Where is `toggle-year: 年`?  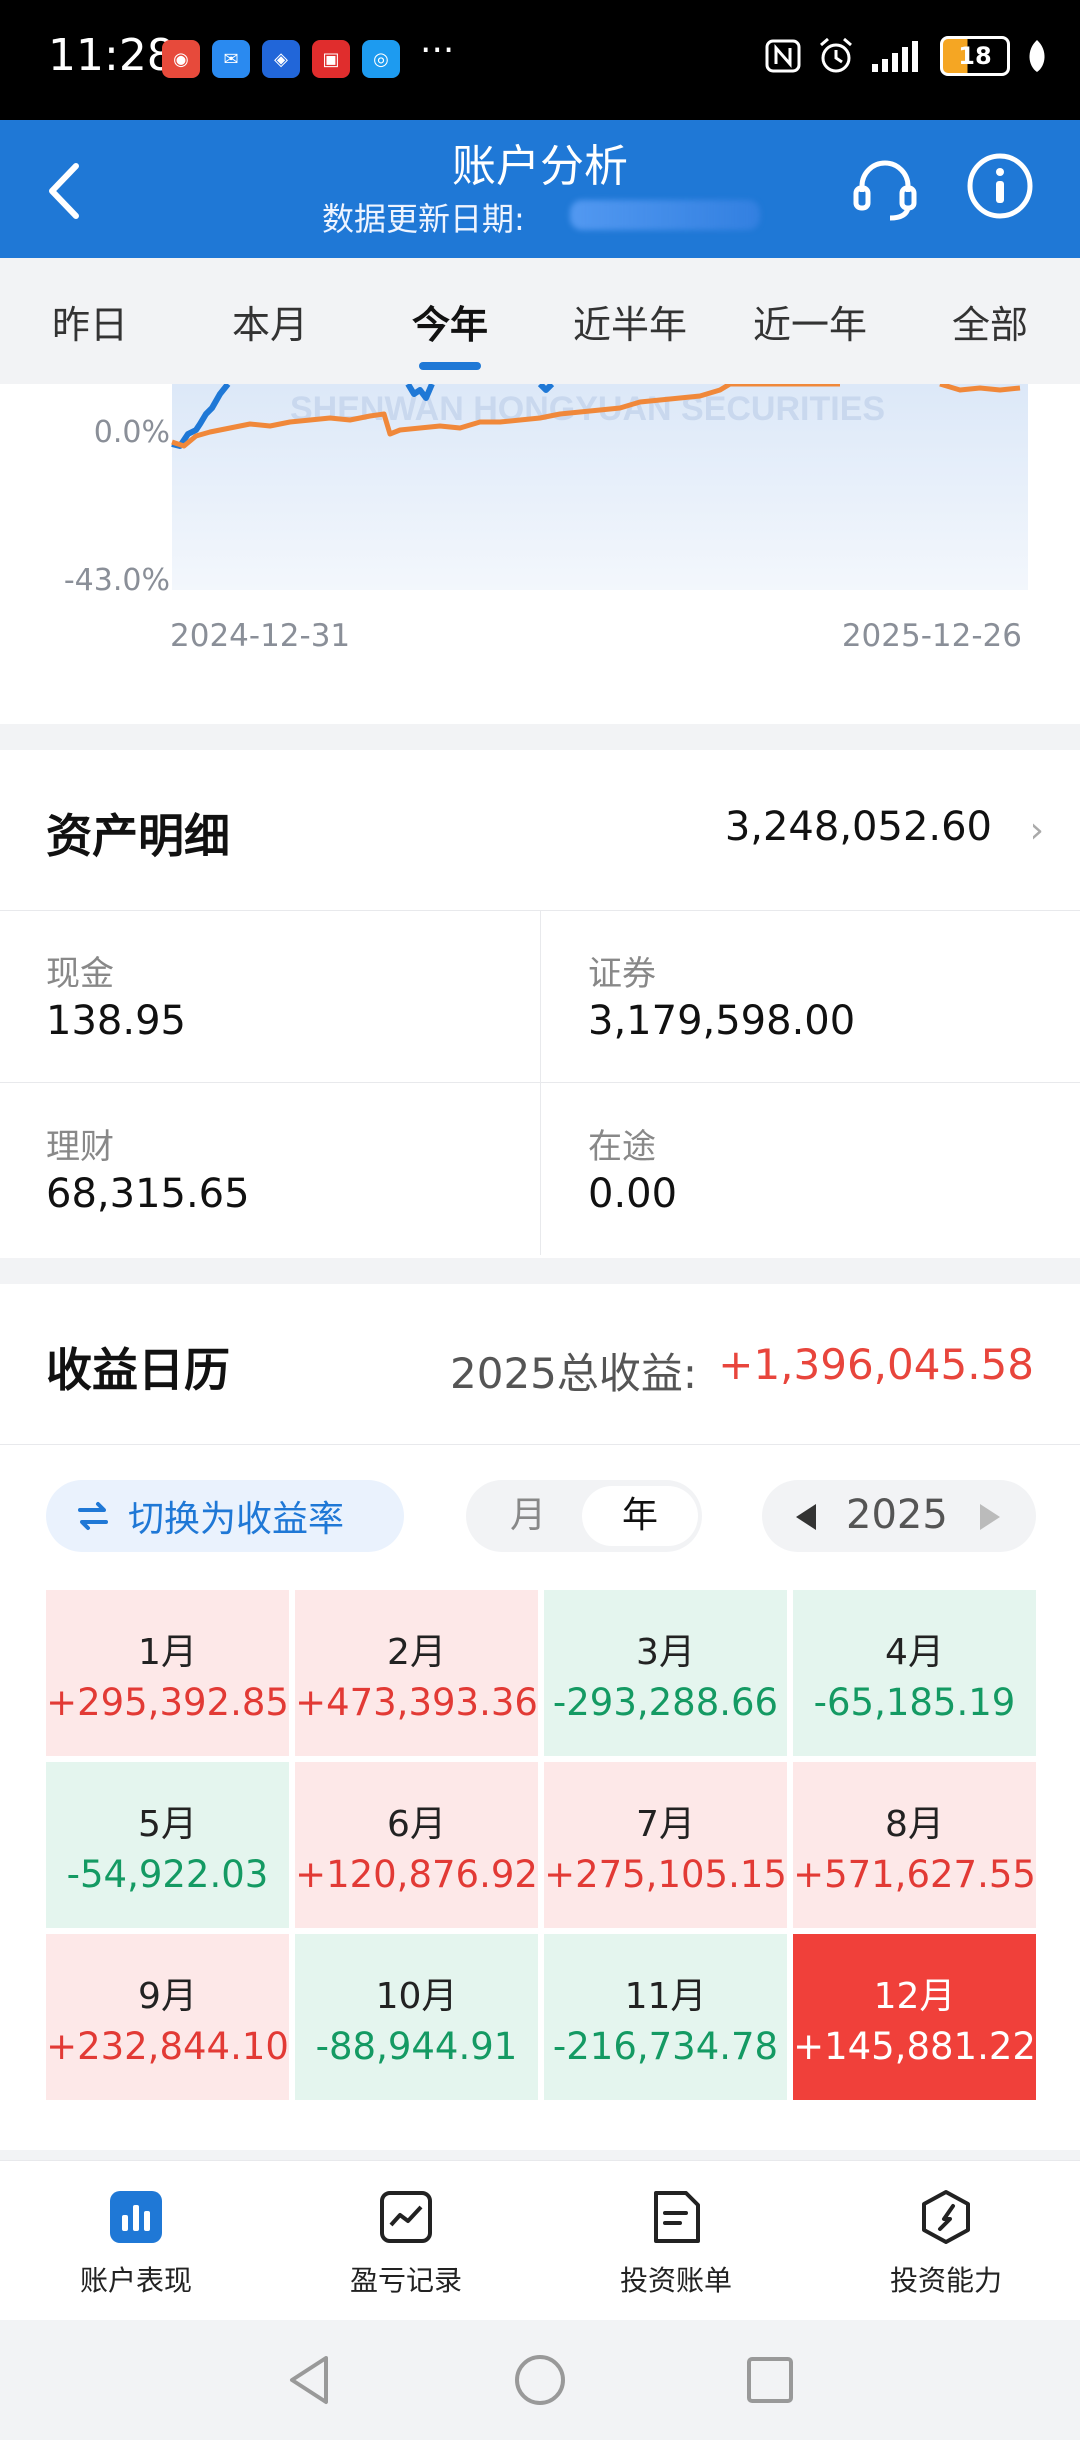 toggle-year: 年 is located at coordinates (640, 1516).